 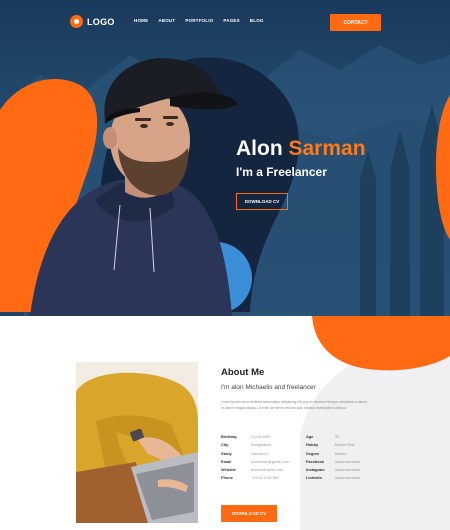 I want to click on info-label: City, so click(x=225, y=445).